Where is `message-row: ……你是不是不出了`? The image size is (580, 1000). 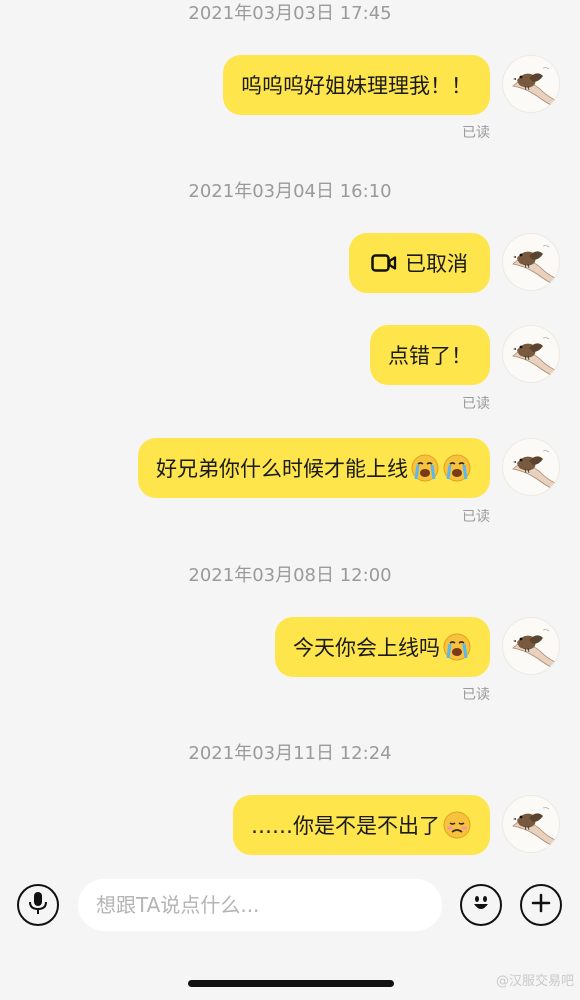
message-row: ……你是不是不出了 is located at coordinates (290, 825).